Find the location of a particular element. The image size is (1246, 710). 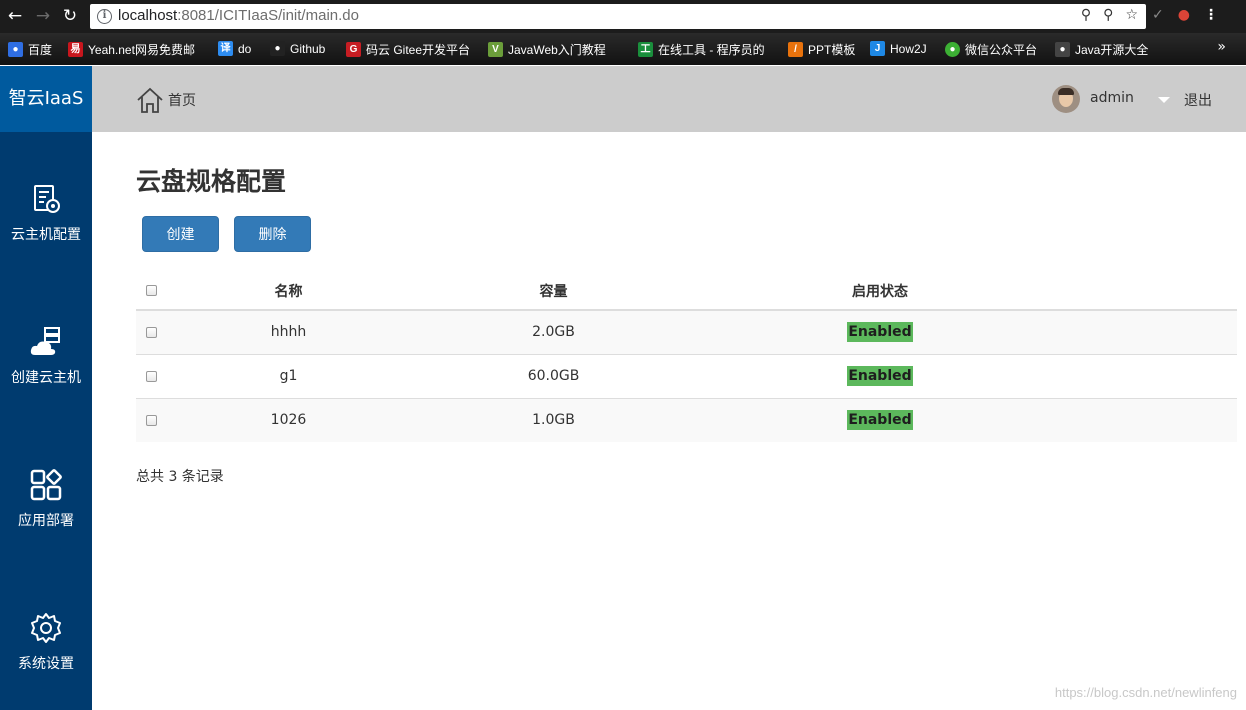

breadcrumb-home: 首页 is located at coordinates (182, 100).